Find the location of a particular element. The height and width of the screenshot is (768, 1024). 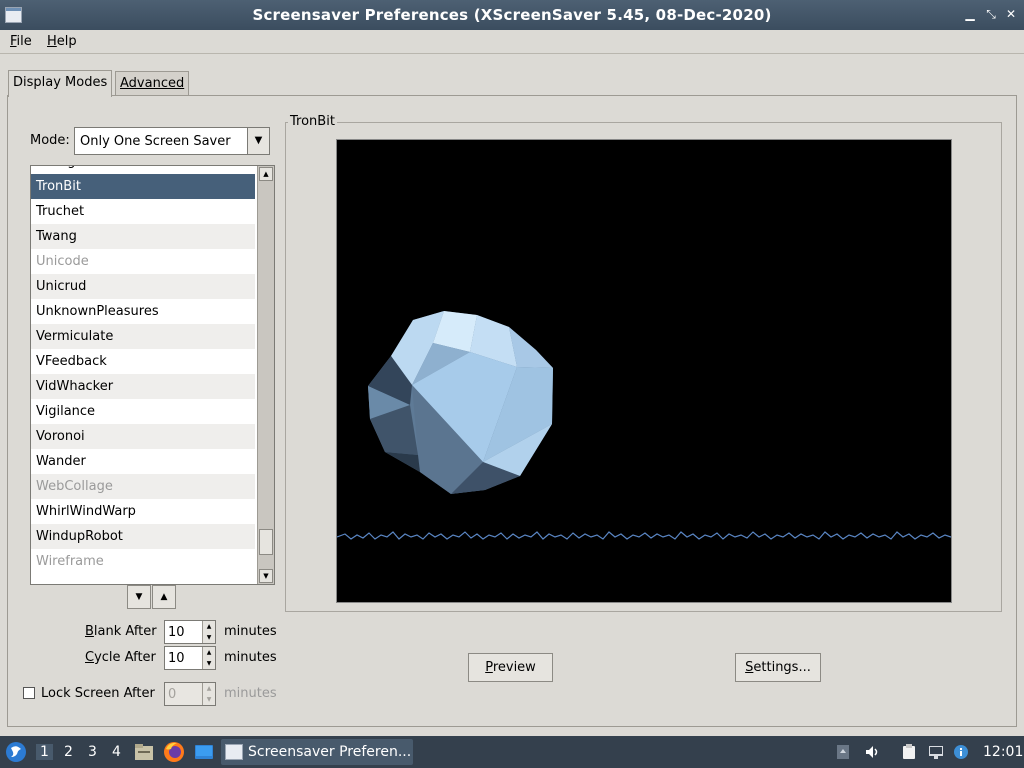

tab-label: Advanced is located at coordinates (152, 83).